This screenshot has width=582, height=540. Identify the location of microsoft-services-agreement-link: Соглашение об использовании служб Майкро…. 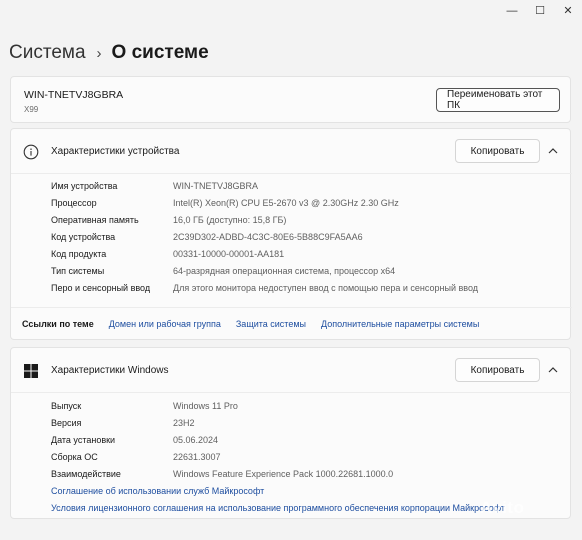
(157, 491).